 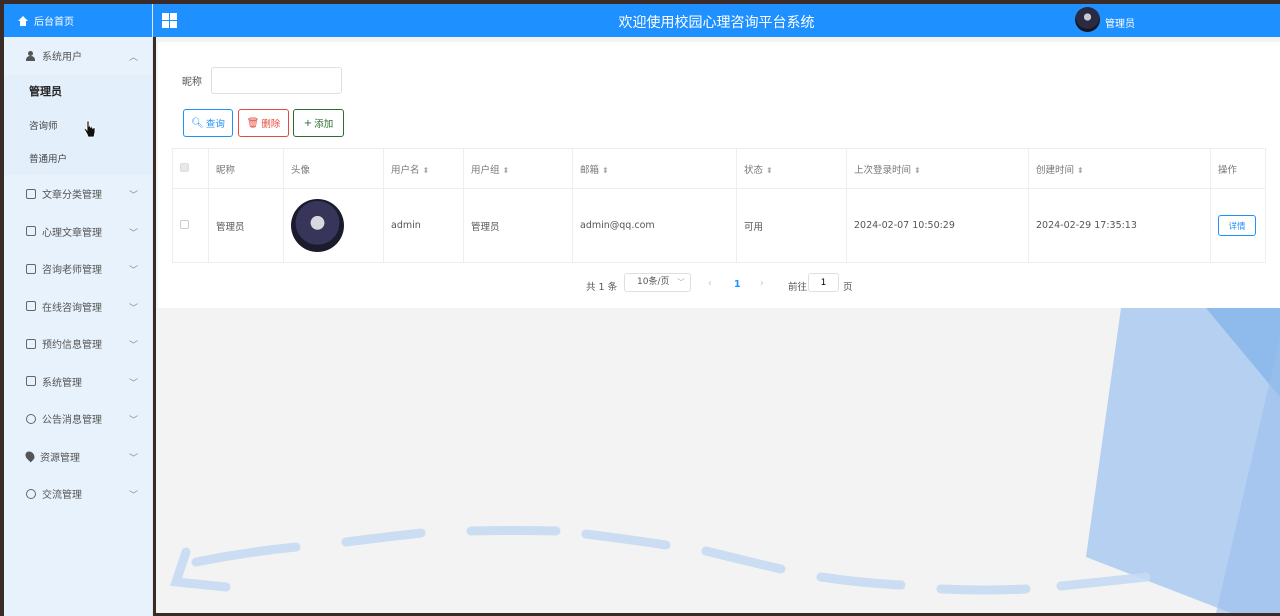 I want to click on add-button: + 添加, so click(x=318, y=123).